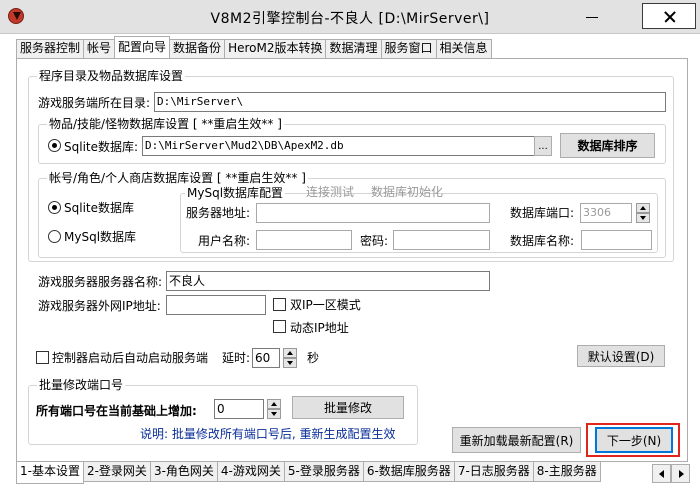  Describe the element at coordinates (607, 145) in the screenshot. I see `db-sort-button: 数据库排序` at that location.